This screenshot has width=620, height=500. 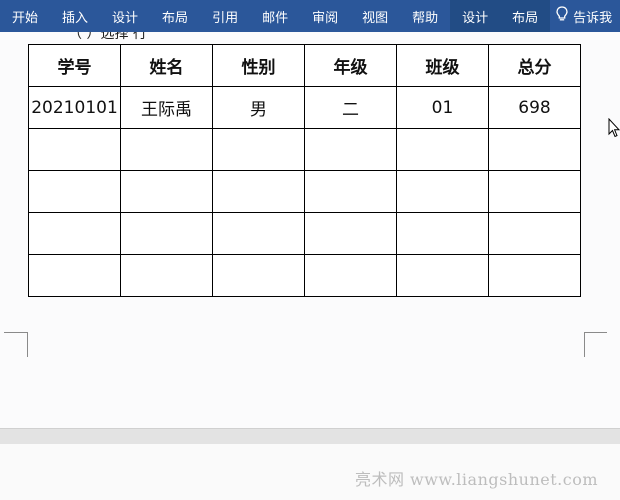 I want to click on margin-corner-mark-left, so click(x=16, y=344).